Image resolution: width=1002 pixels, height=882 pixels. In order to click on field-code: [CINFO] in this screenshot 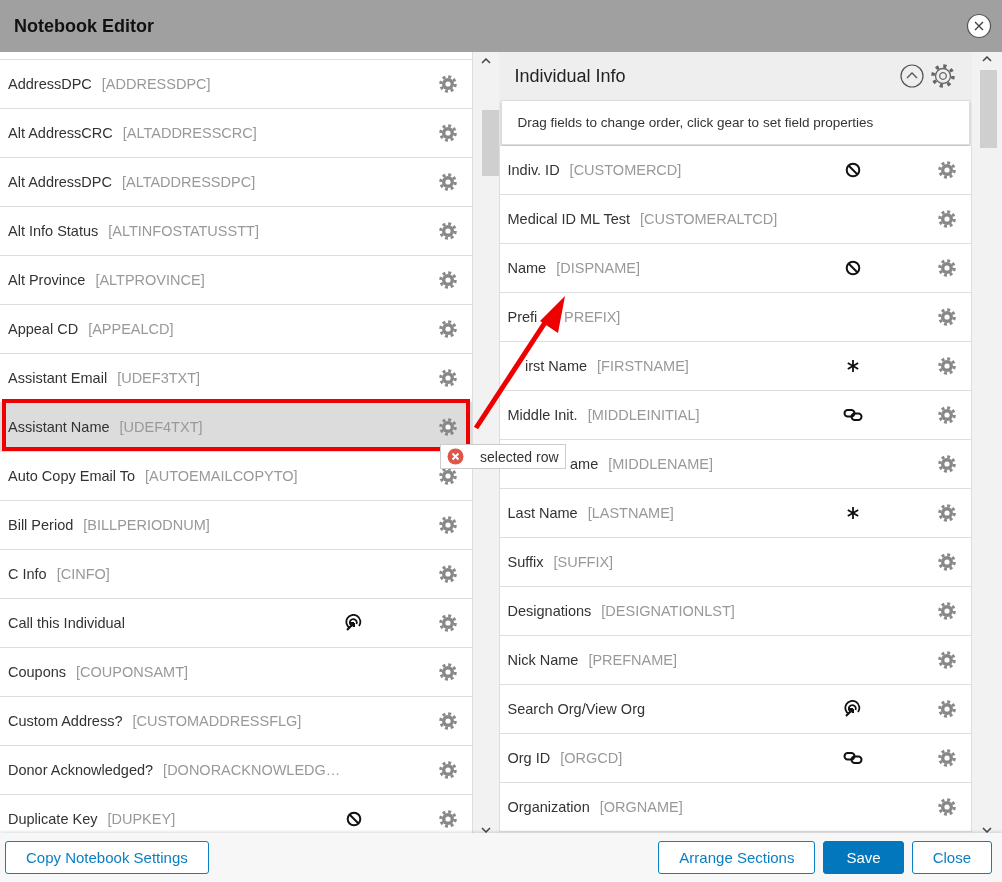, I will do `click(83, 574)`.